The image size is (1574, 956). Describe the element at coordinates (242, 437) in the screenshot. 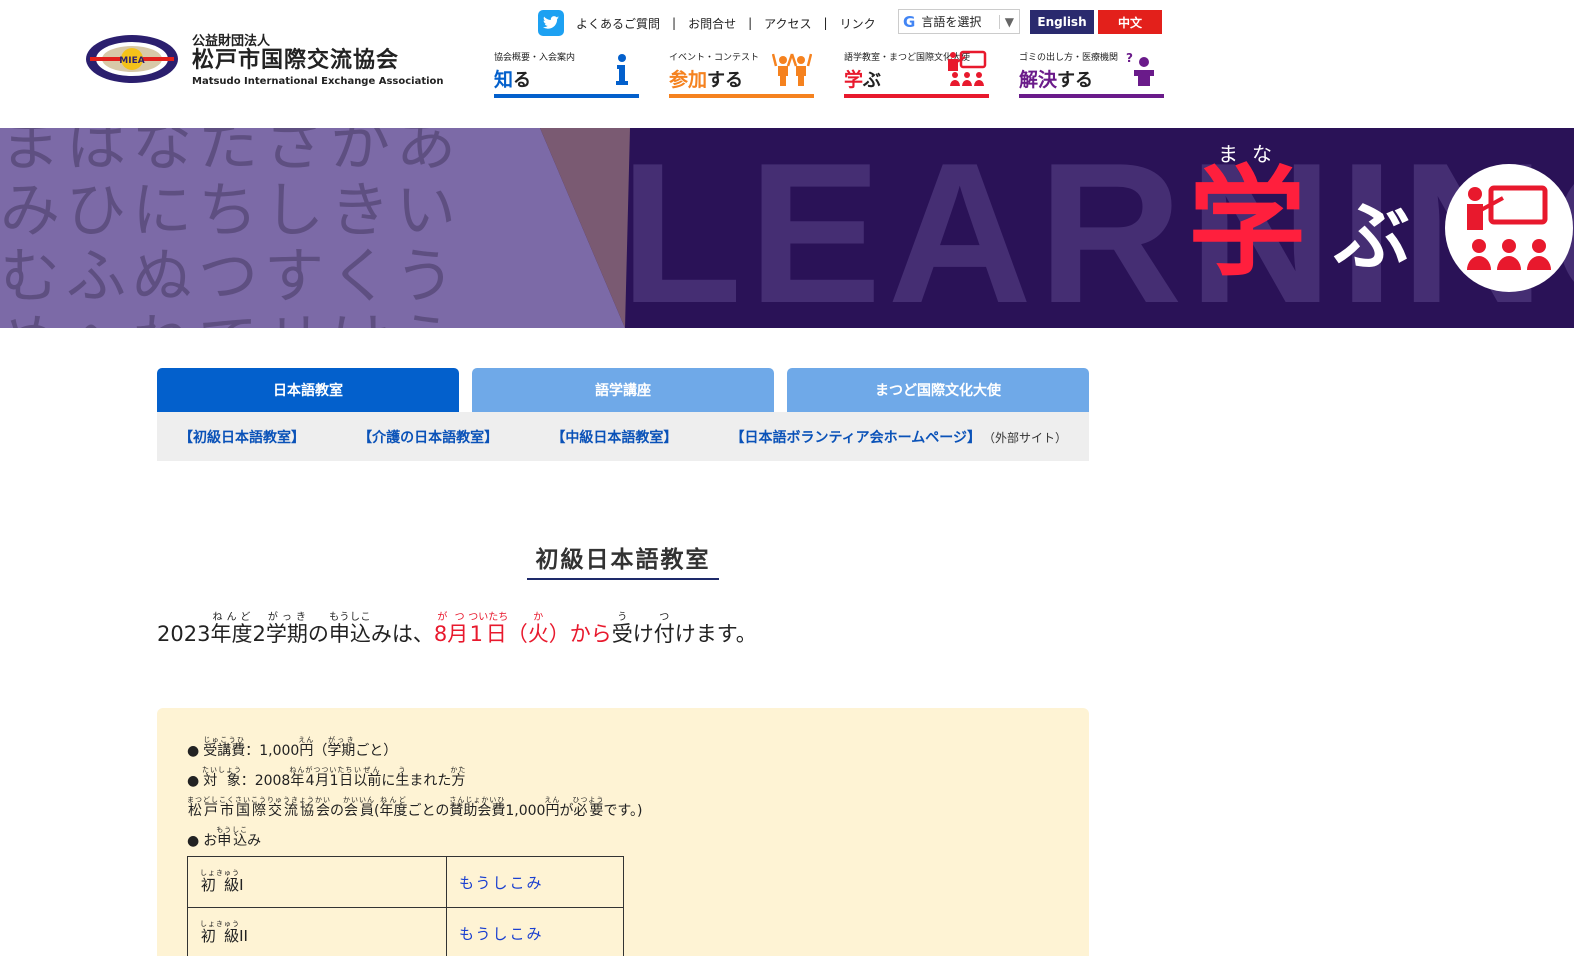

I see `subnav-beginner: 【初級日本語教室】` at that location.